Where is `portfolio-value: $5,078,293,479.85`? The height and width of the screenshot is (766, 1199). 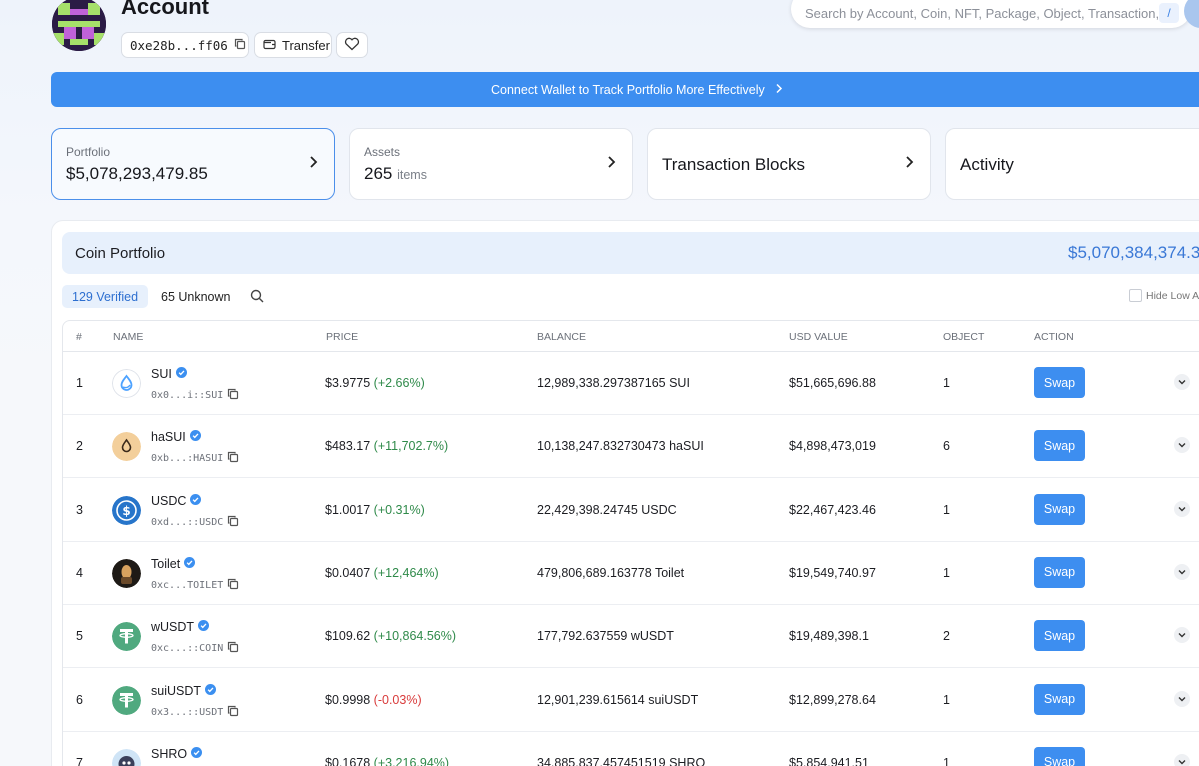
portfolio-value: $5,078,293,479.85 is located at coordinates (137, 173).